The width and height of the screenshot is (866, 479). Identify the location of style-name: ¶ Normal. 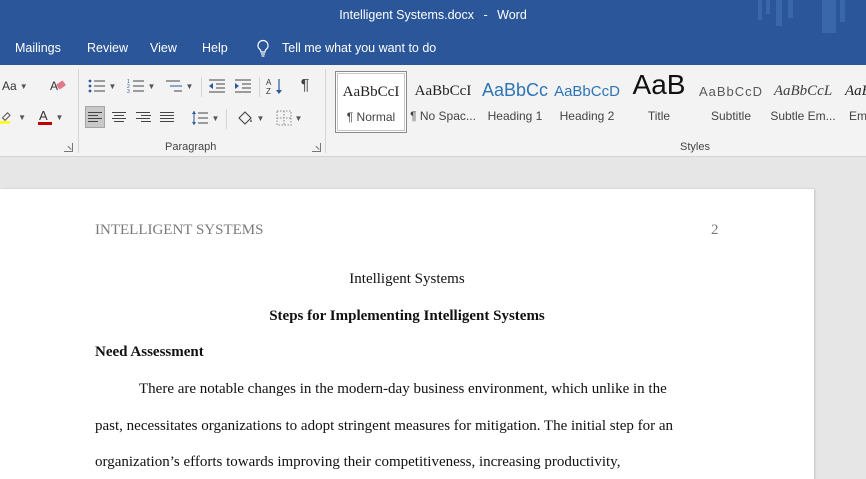
(371, 117).